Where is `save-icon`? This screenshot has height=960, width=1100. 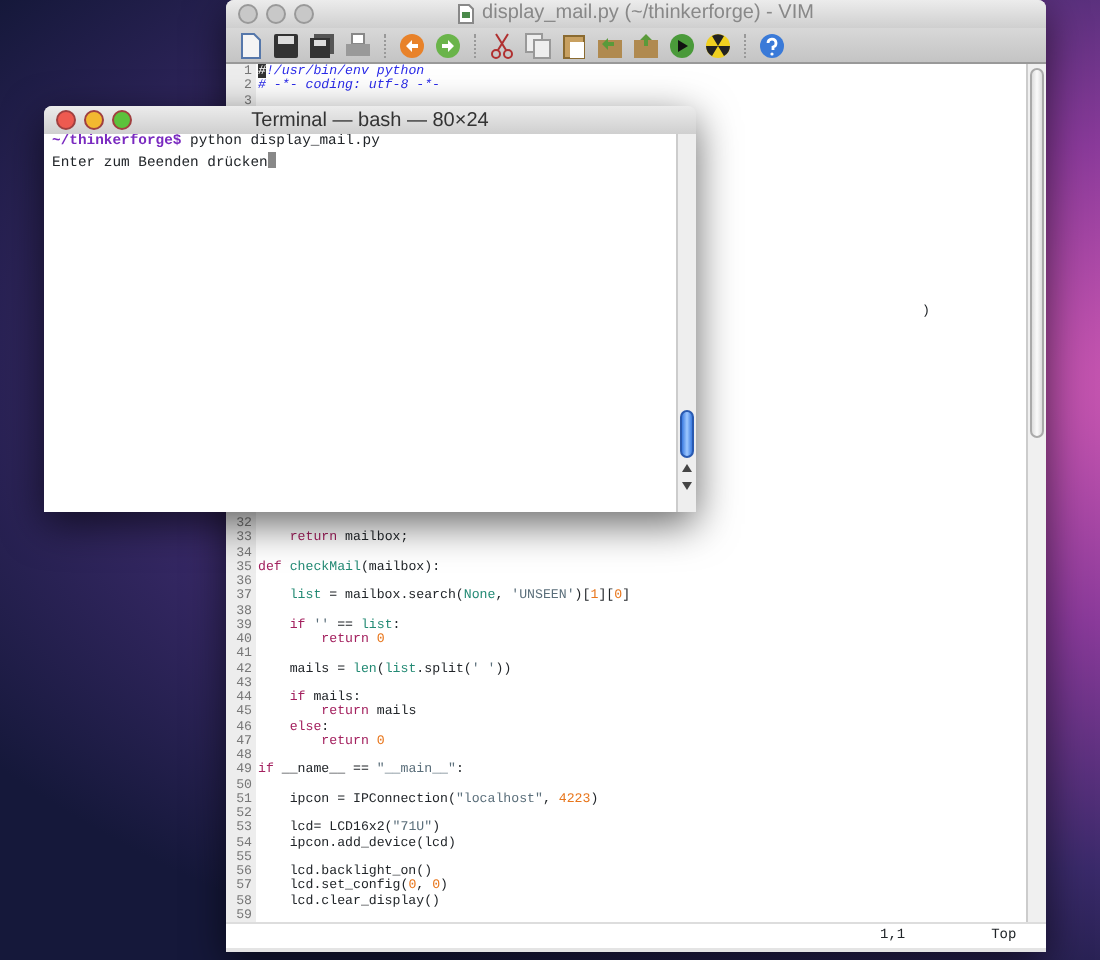 save-icon is located at coordinates (286, 45).